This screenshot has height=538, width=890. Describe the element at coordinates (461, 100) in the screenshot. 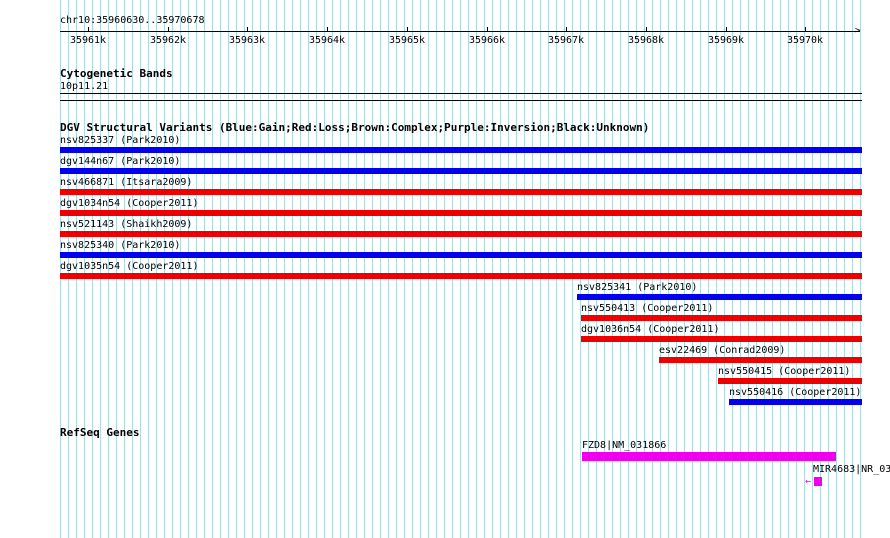

I see `cytoband-line-bottom` at that location.